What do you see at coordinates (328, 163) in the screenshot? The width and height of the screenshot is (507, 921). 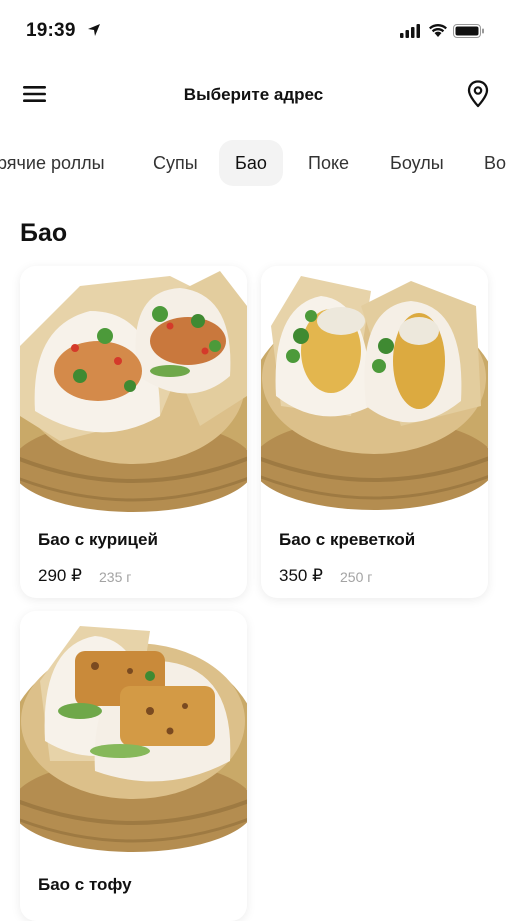 I see `tab-poke: Поке` at bounding box center [328, 163].